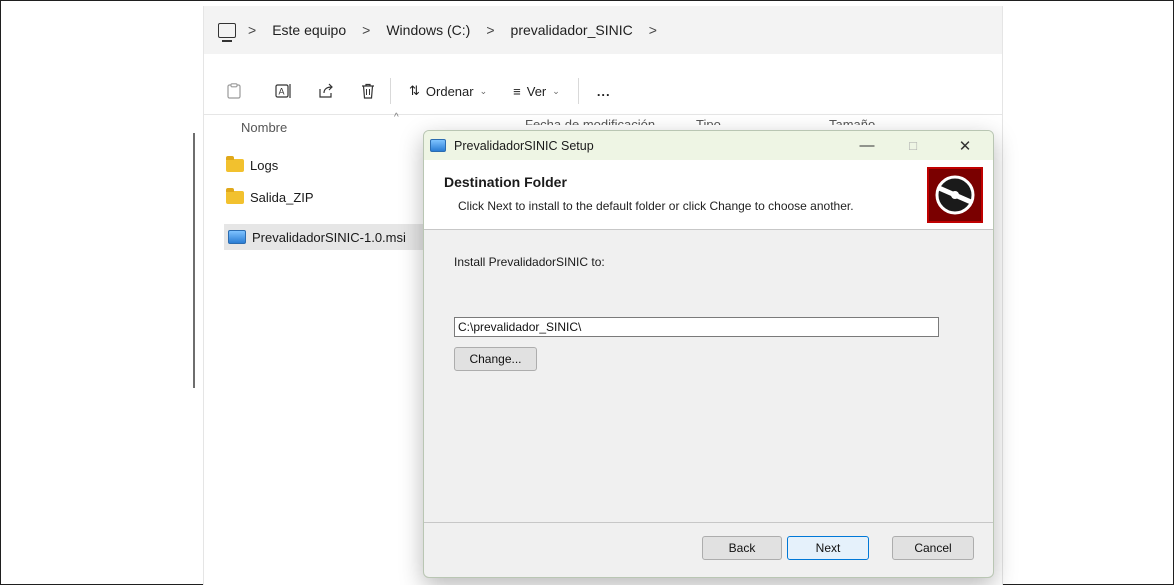 The image size is (1174, 585). What do you see at coordinates (326, 197) in the screenshot?
I see `list-item: Salida_ZIP` at bounding box center [326, 197].